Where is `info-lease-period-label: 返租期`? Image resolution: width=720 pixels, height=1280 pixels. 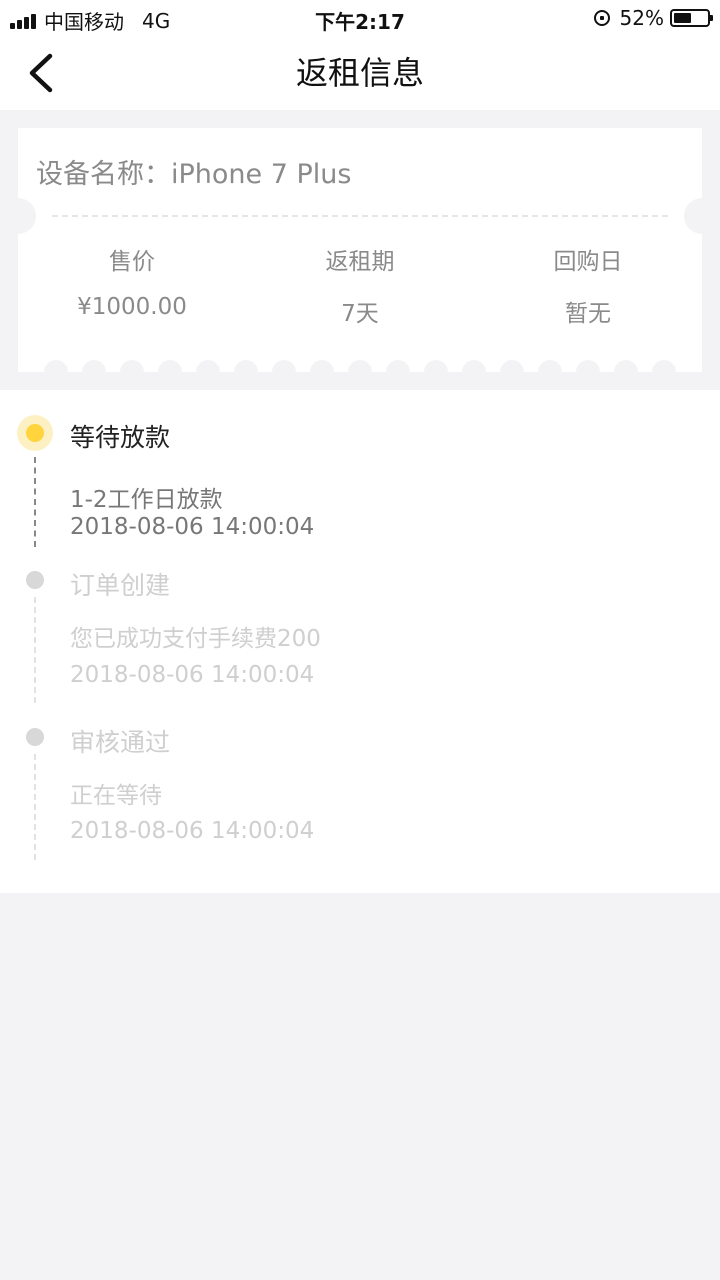
info-lease-period-label: 返租期 is located at coordinates (360, 262).